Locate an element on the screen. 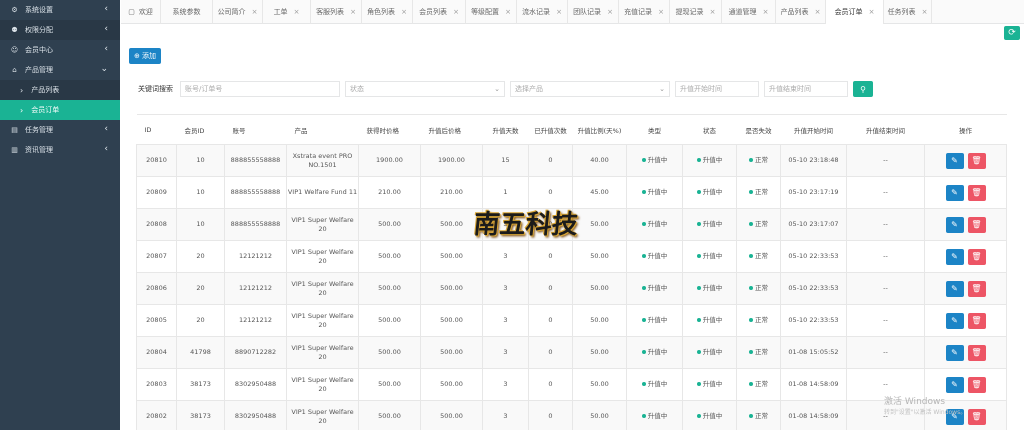  tab: 客服列表 × is located at coordinates (336, 12).